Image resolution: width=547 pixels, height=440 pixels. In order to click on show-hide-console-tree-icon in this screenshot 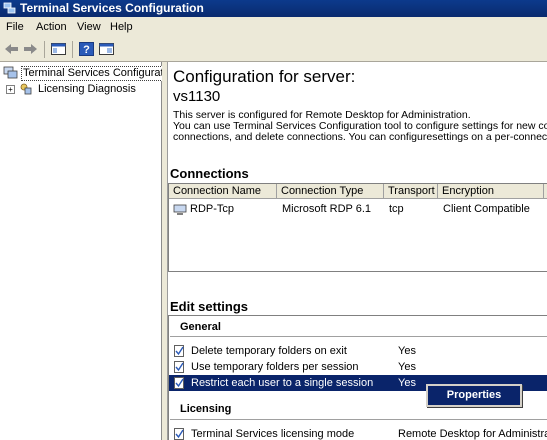, I will do `click(58, 49)`.